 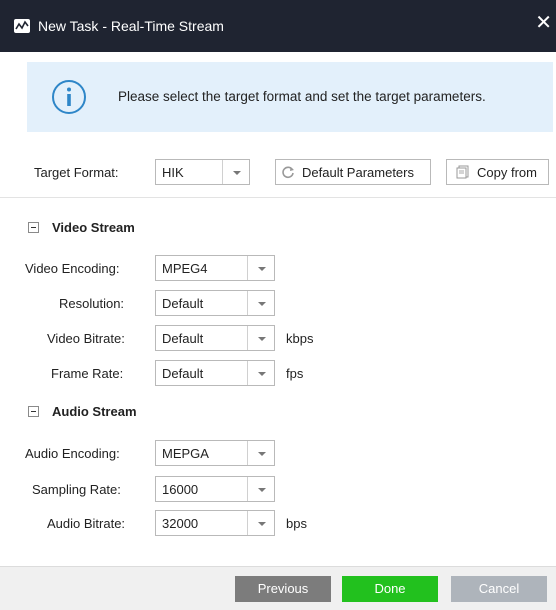 What do you see at coordinates (180, 489) in the screenshot?
I see `sampling-rate-value: 16000` at bounding box center [180, 489].